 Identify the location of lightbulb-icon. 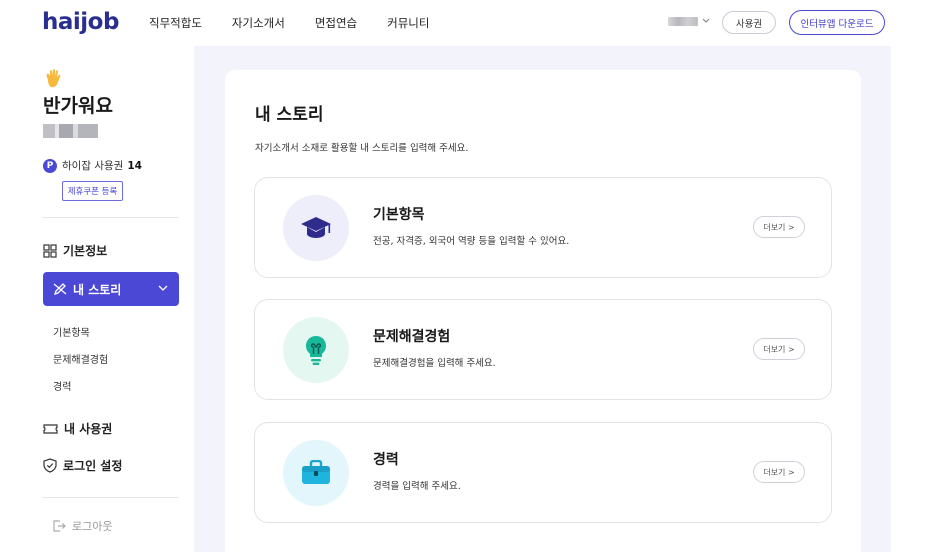
(316, 350).